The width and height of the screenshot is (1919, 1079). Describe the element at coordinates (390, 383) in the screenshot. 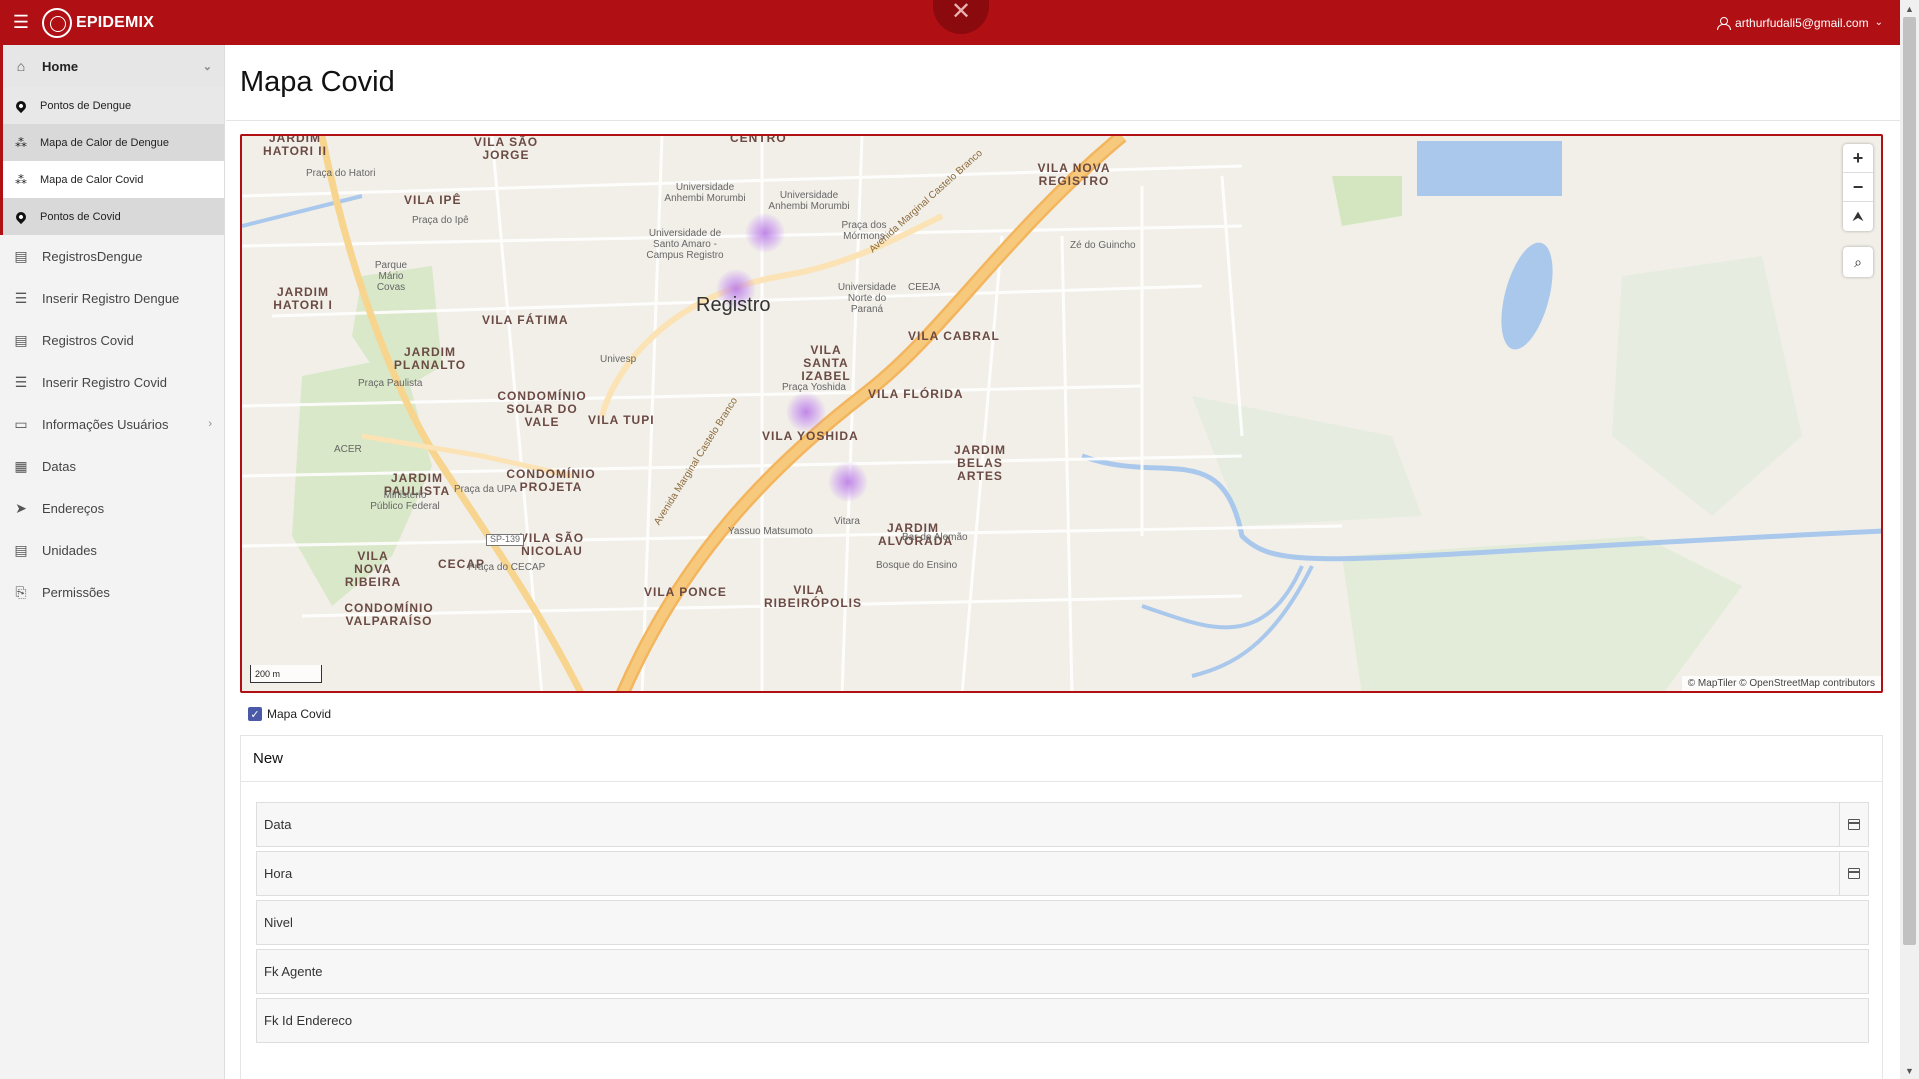

I see `map-poi-label: Praça Paulista` at that location.